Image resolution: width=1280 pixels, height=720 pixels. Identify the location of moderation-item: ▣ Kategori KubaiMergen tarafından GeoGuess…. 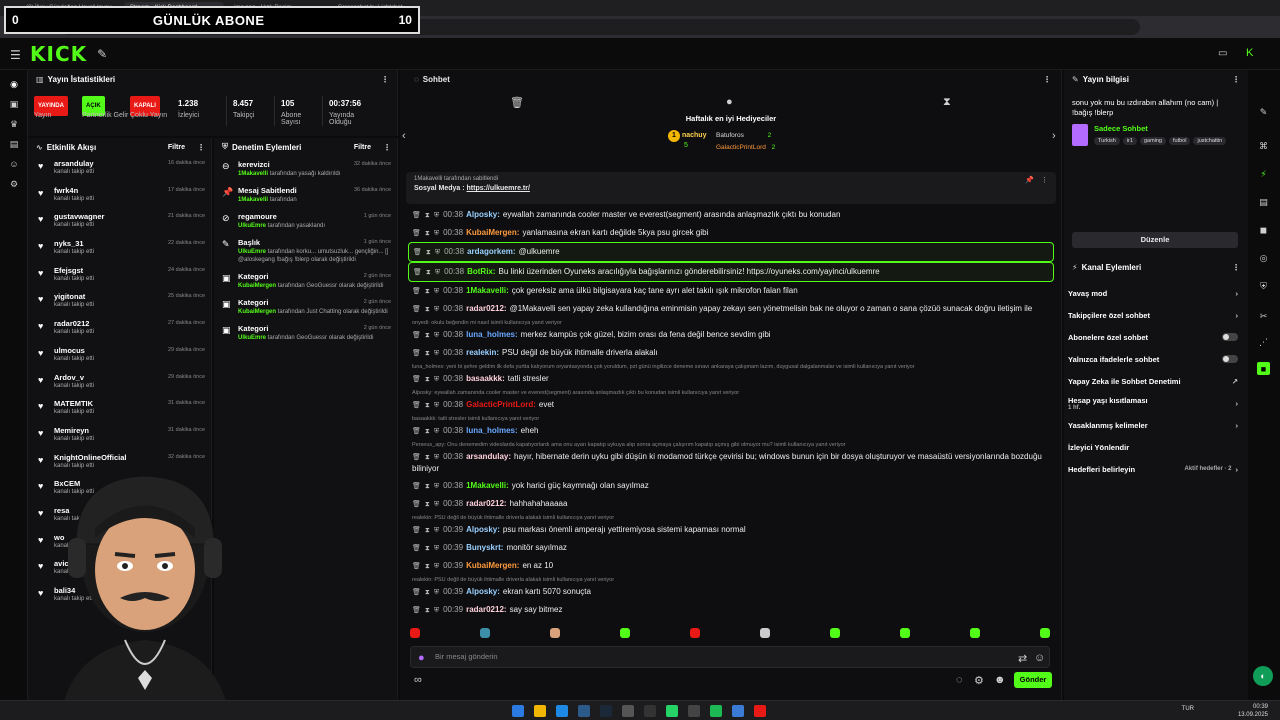
(305, 281).